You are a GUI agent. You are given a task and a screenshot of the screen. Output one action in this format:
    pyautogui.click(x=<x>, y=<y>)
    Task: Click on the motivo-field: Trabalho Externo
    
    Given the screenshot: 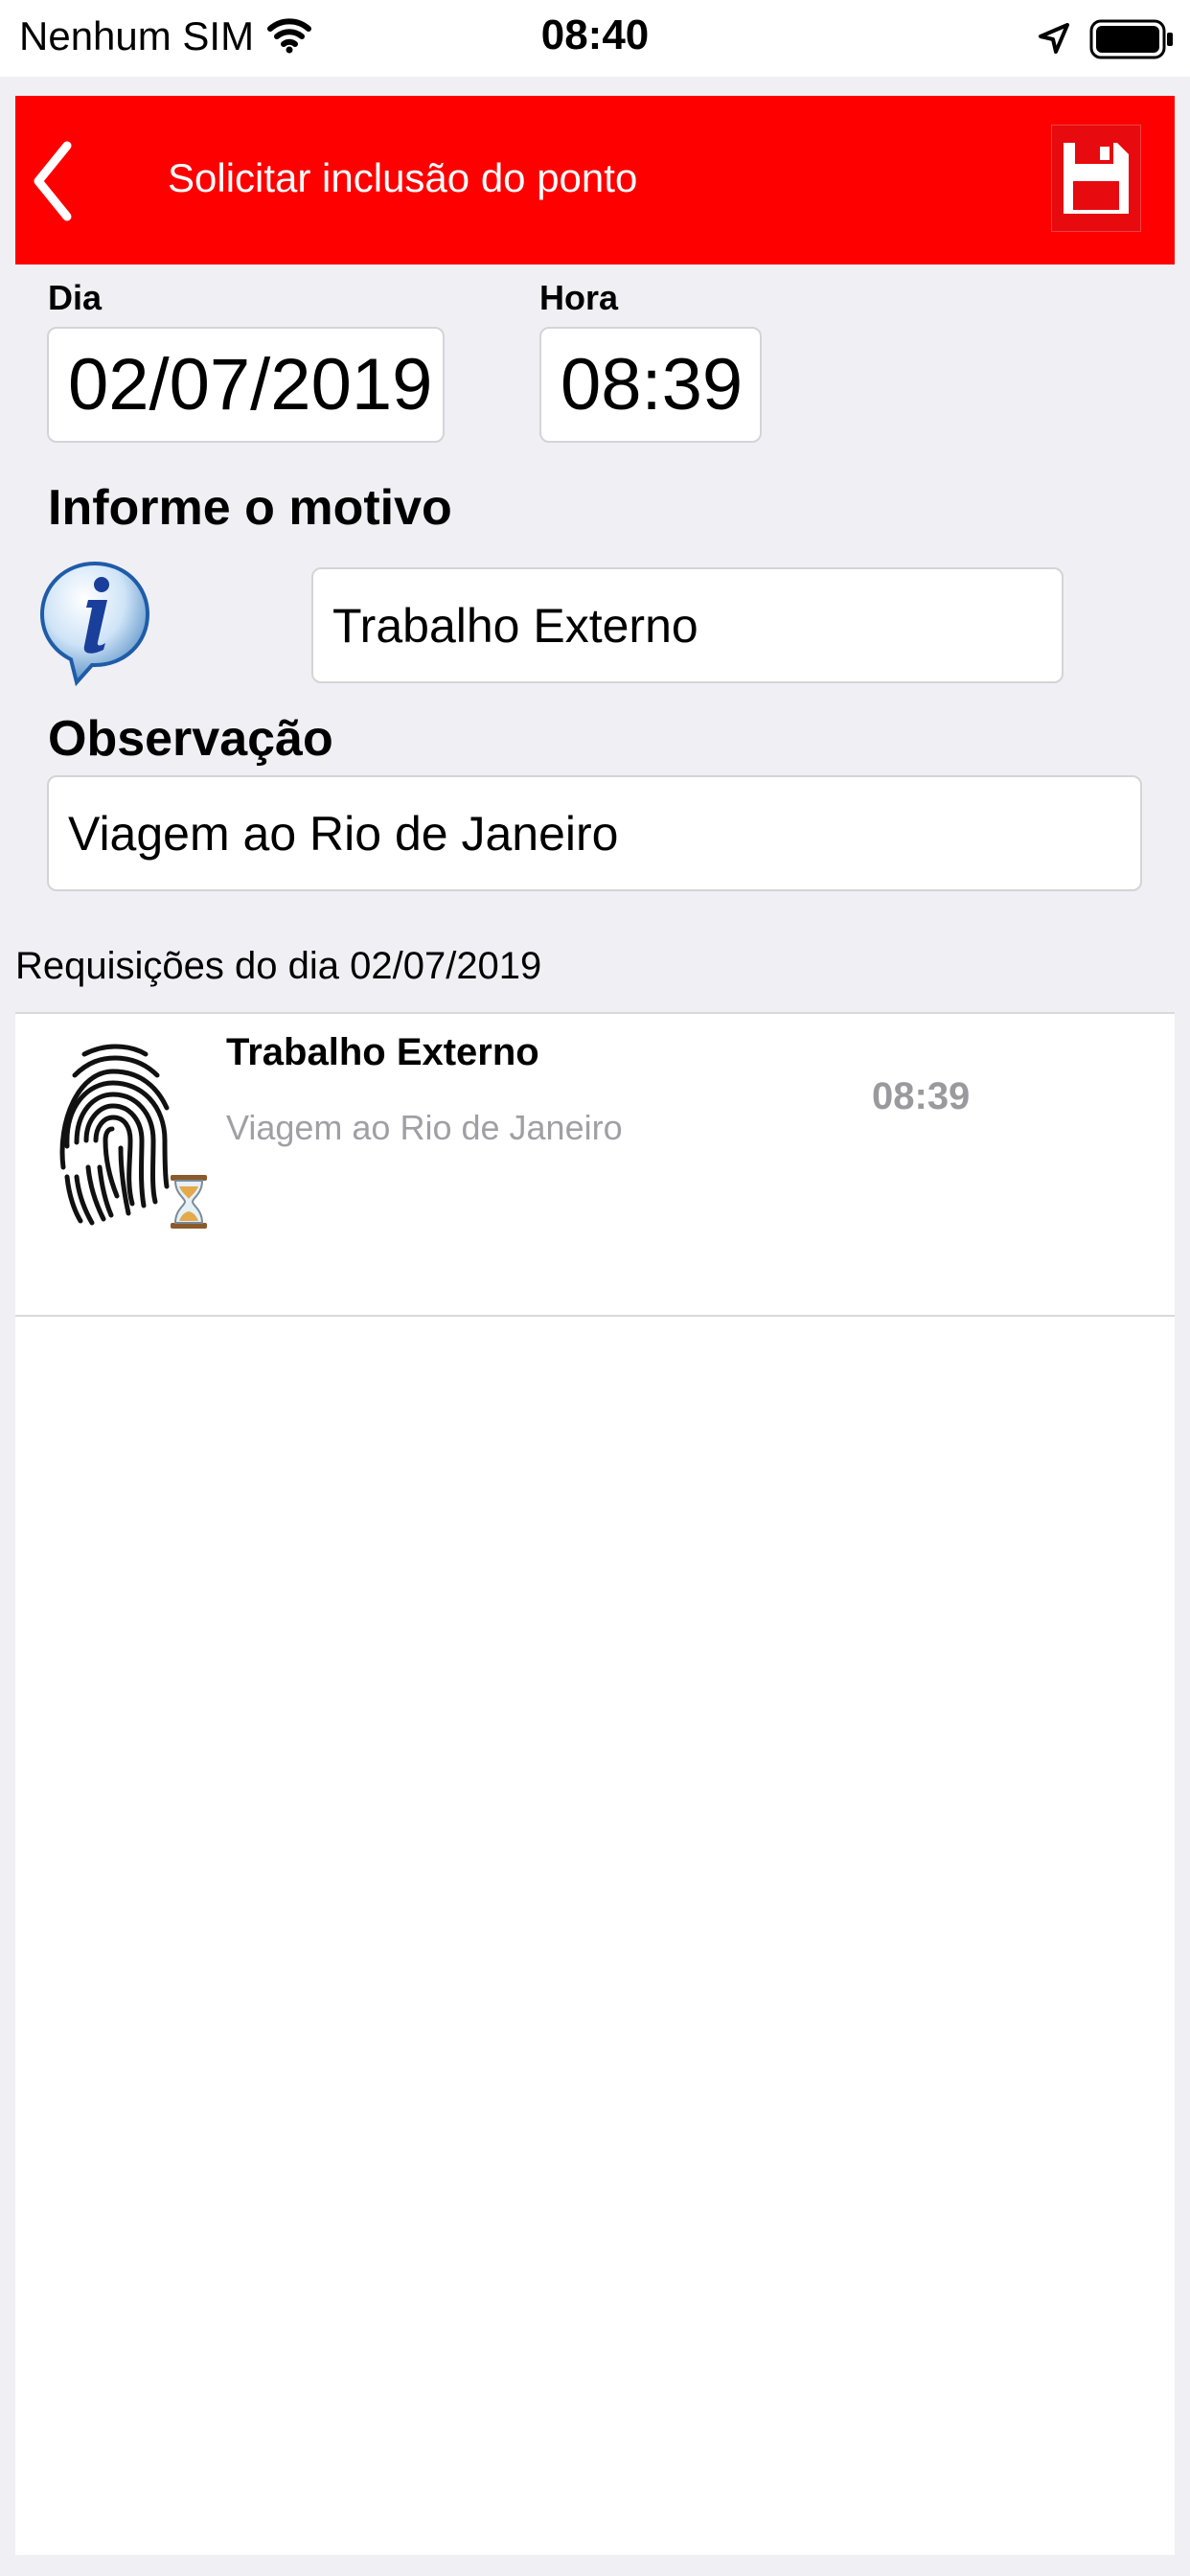 What is the action you would take?
    pyautogui.click(x=687, y=625)
    